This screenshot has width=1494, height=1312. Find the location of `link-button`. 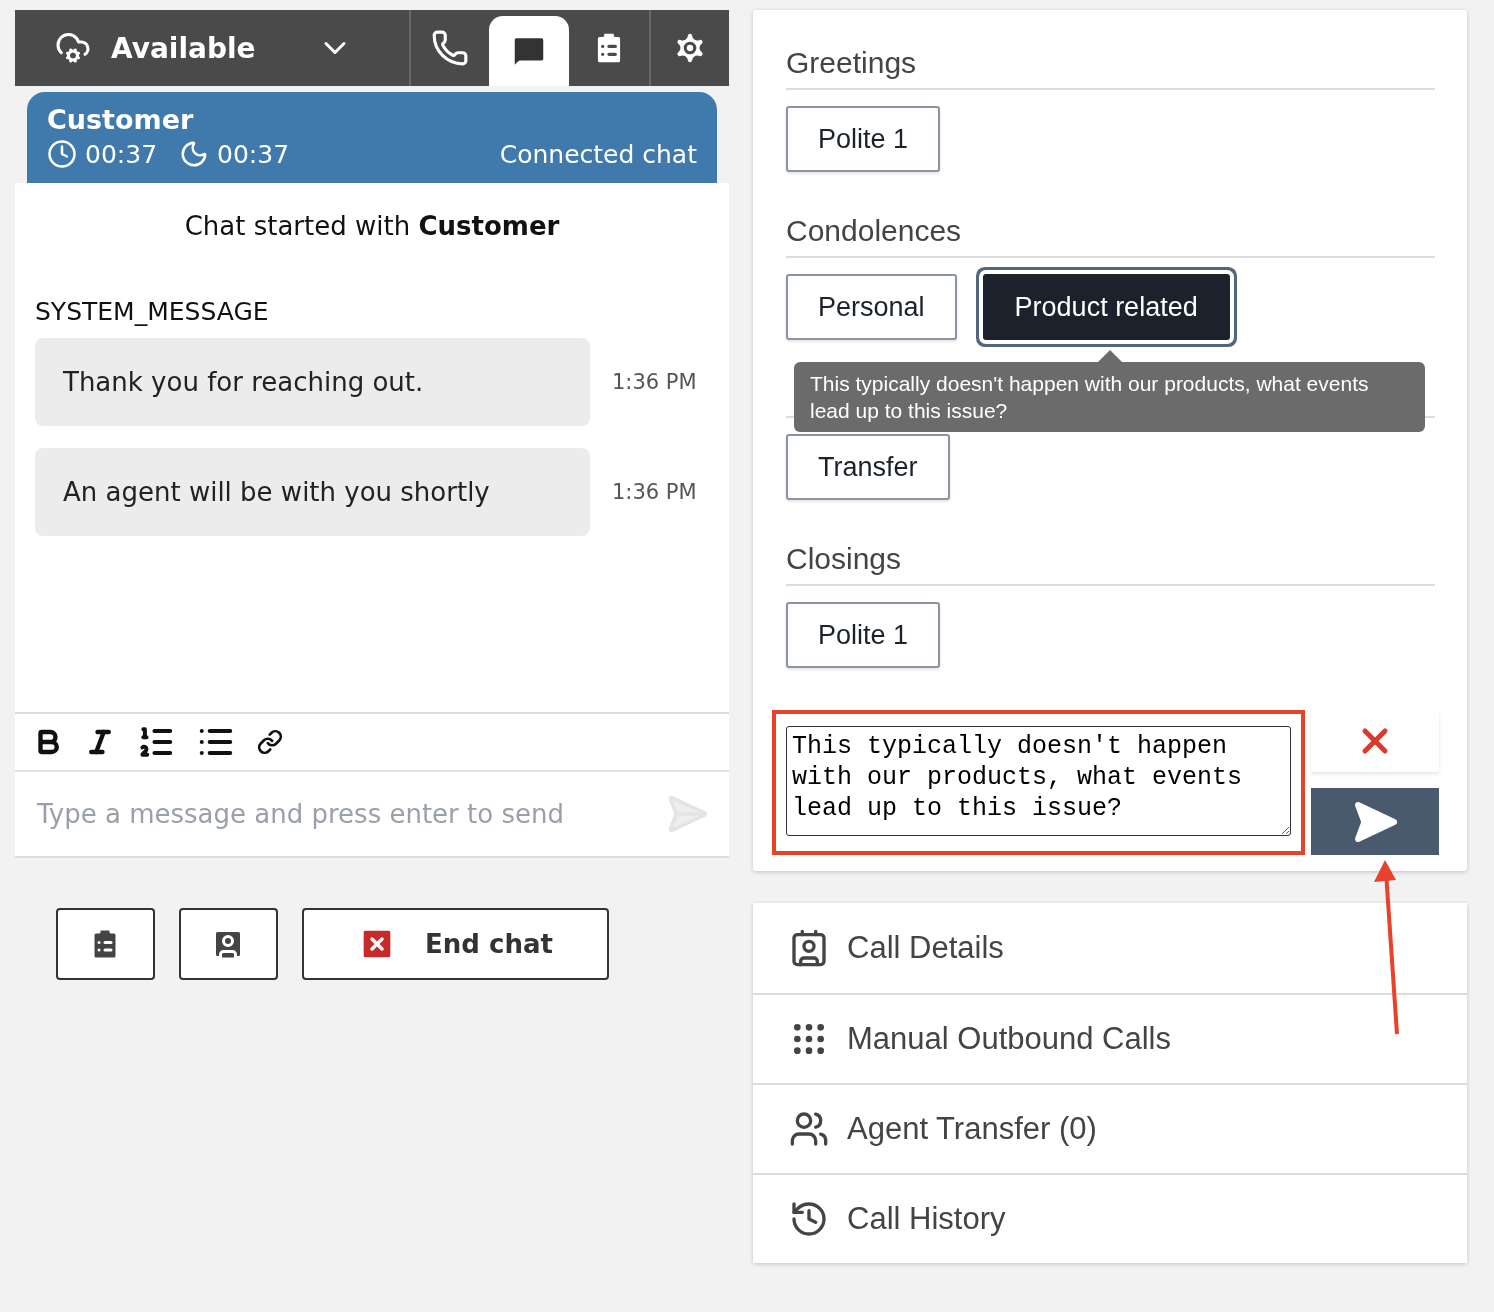

link-button is located at coordinates (270, 742).